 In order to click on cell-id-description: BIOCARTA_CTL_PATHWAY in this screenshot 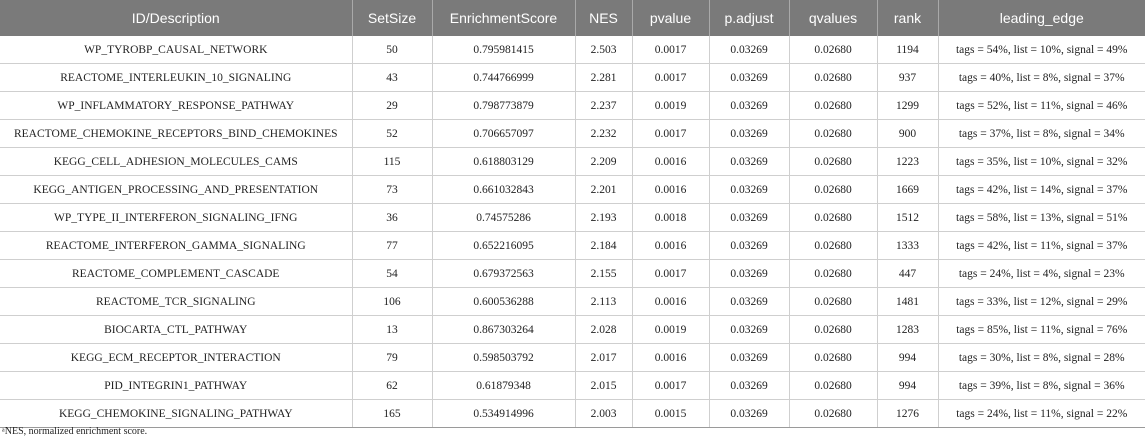, I will do `click(176, 329)`.